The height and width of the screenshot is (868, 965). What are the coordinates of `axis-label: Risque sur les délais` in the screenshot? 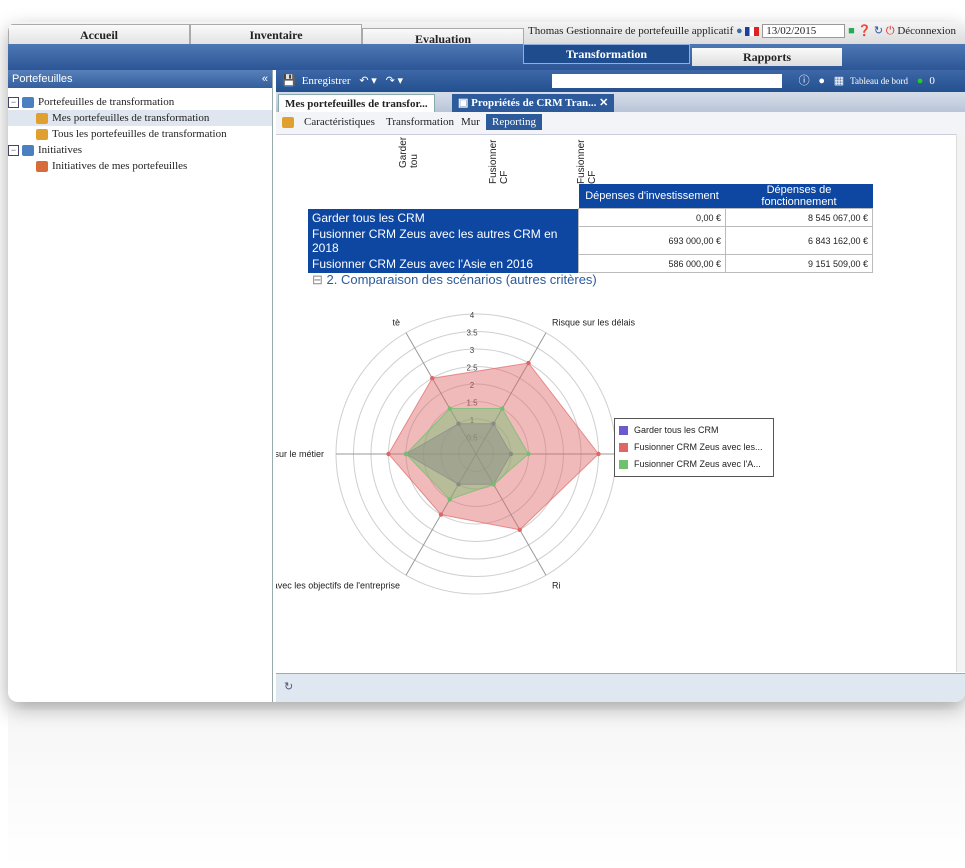 It's located at (594, 322).